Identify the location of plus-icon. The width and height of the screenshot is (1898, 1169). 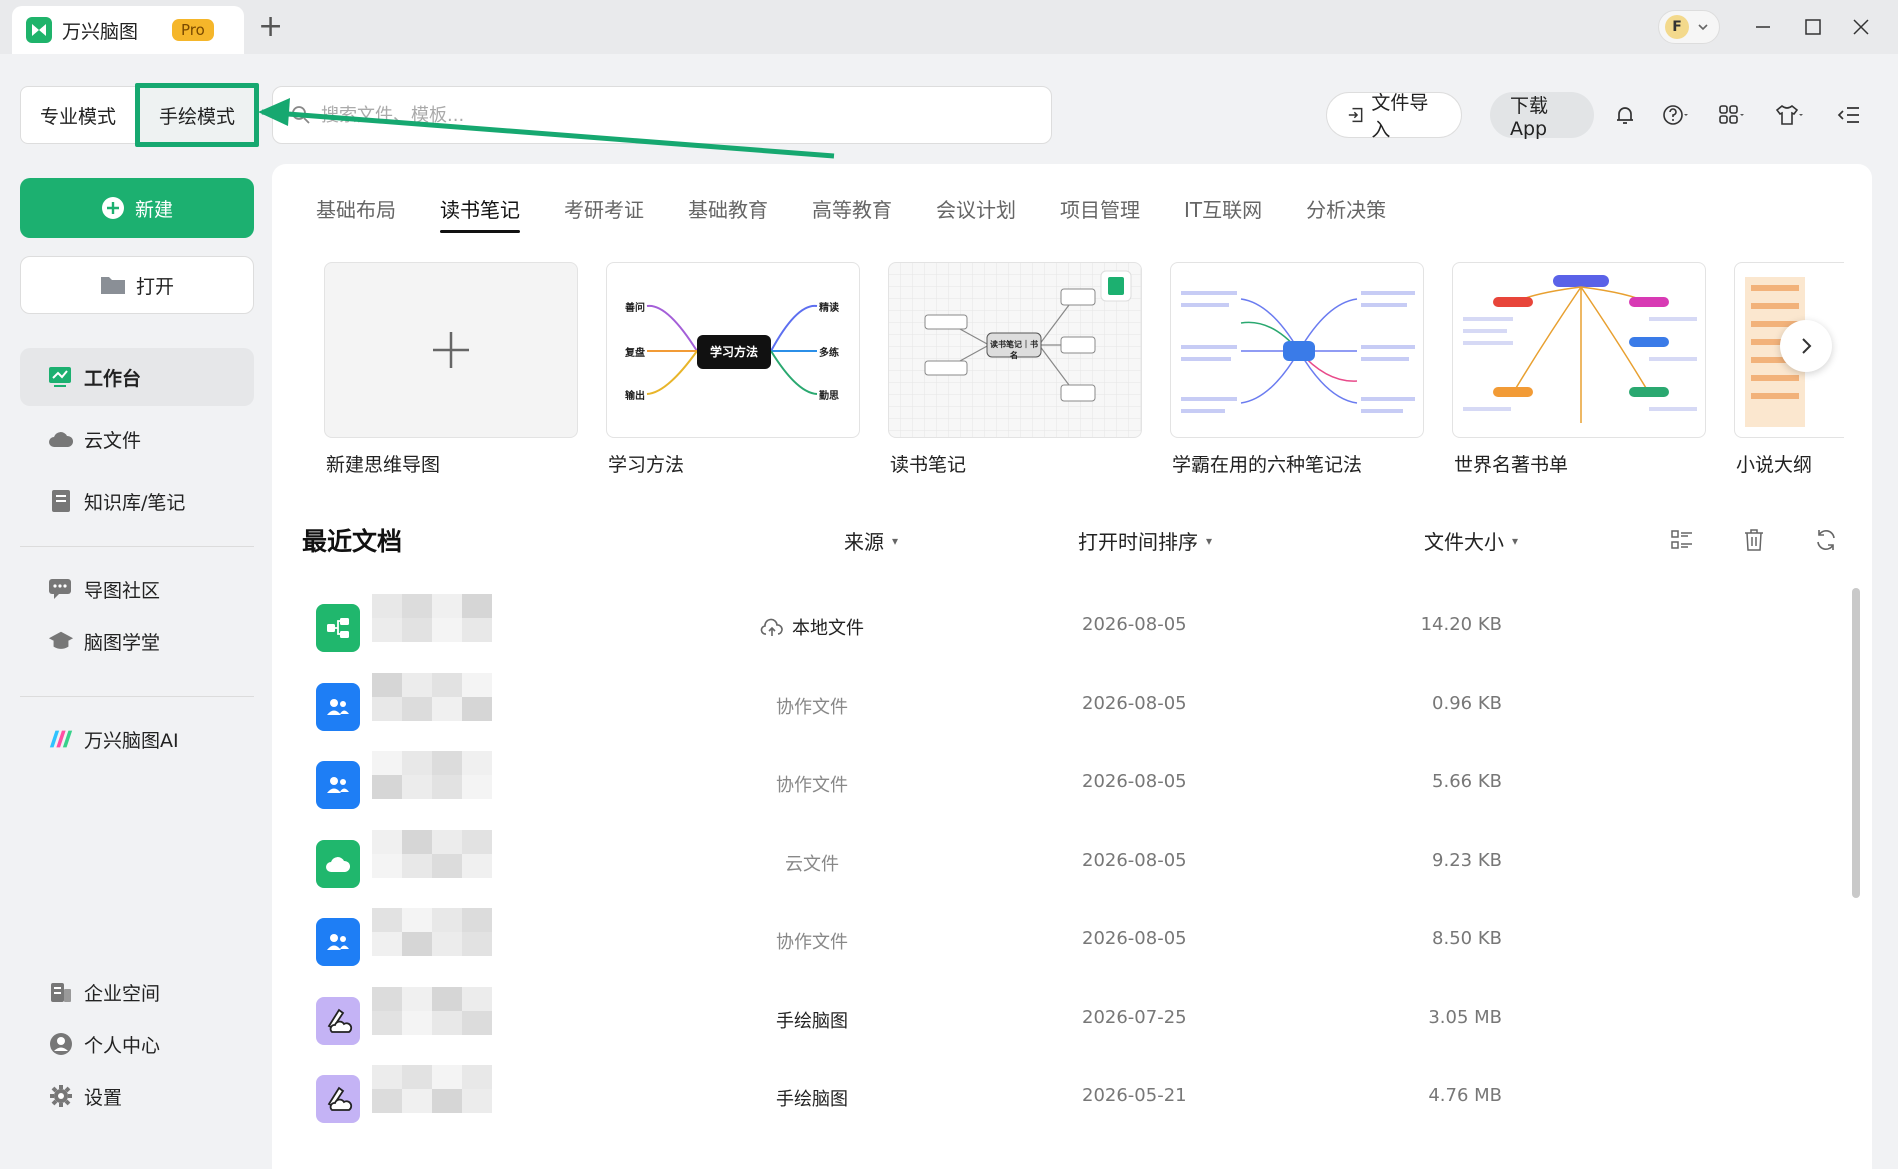
(451, 350).